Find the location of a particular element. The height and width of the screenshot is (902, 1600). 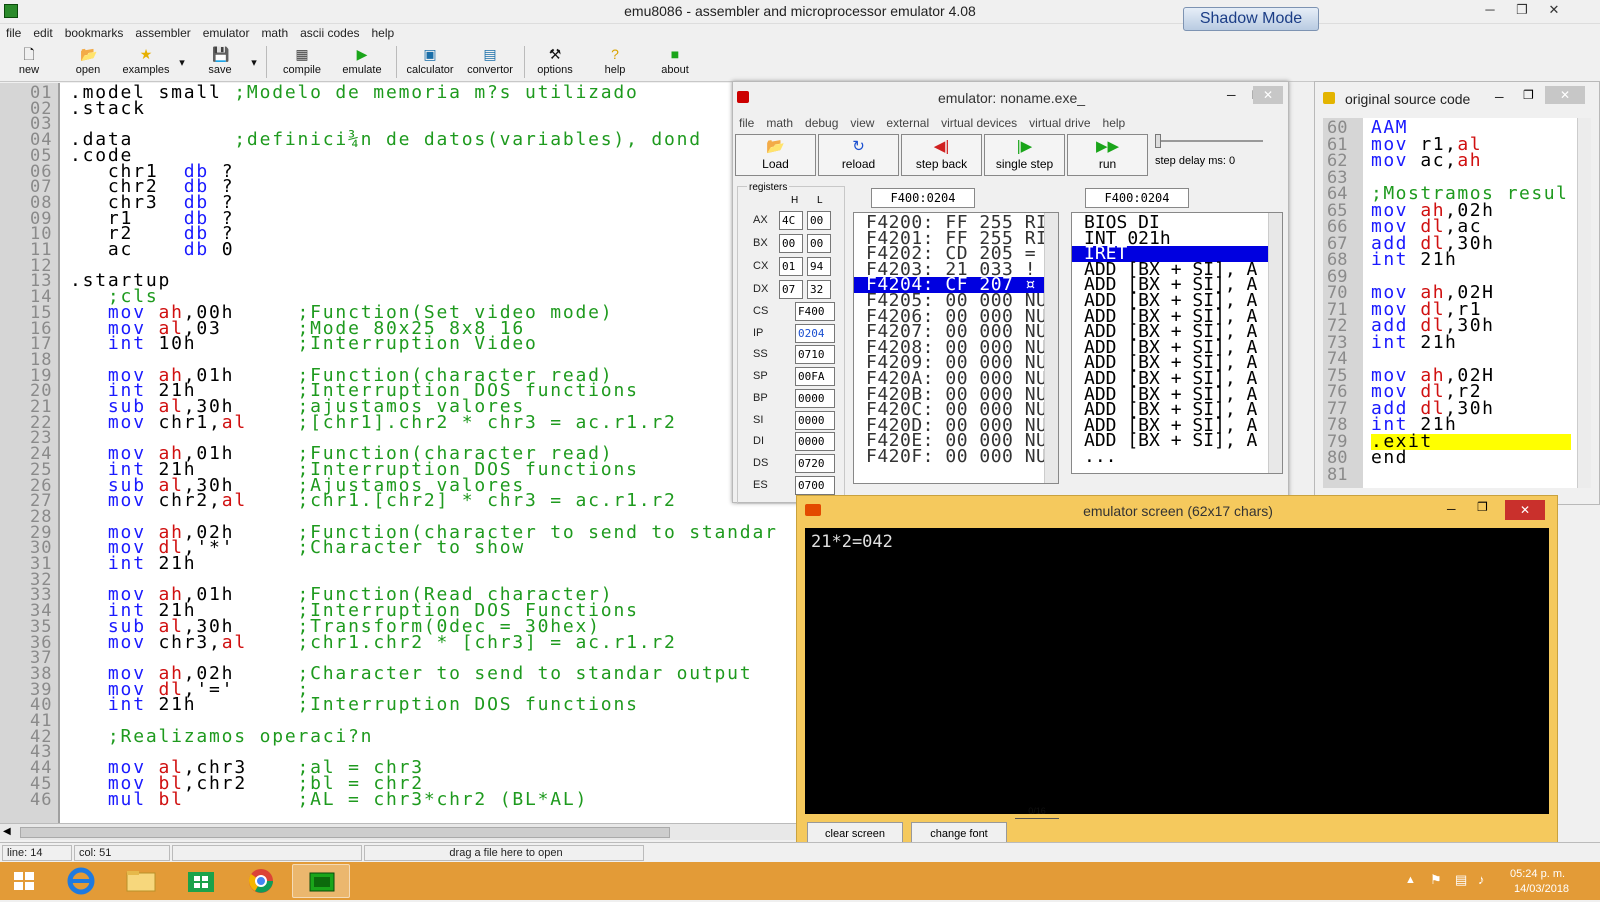

step-delay-slider is located at coordinates (1209, 141).